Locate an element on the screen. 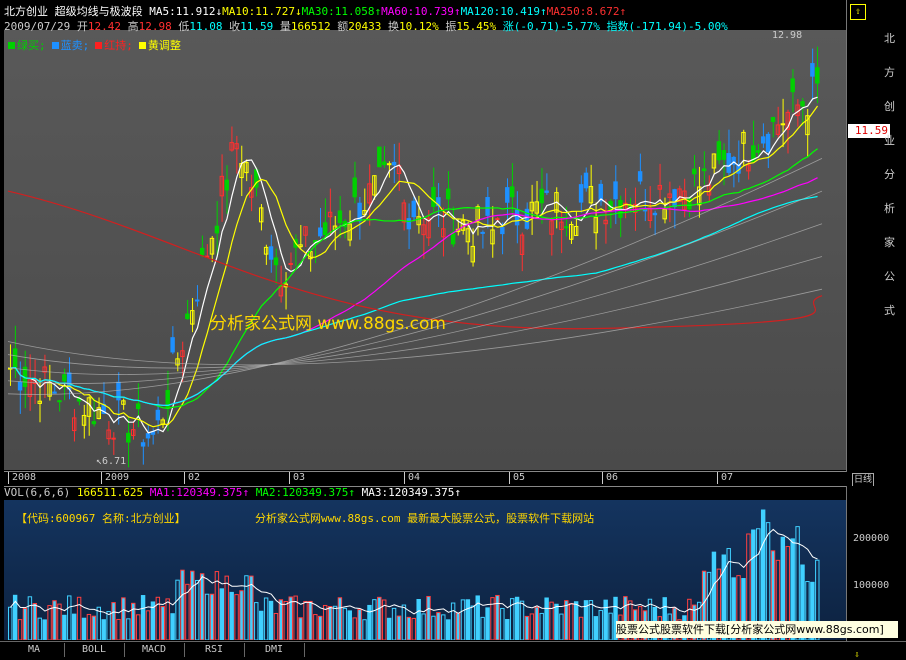 This screenshot has height=660, width=906. legend-item: 红持; is located at coordinates (114, 45).